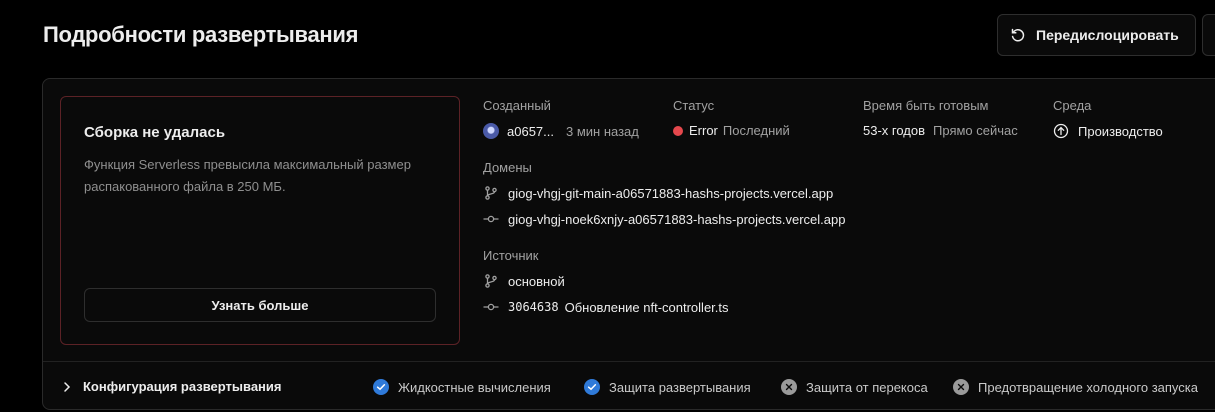  What do you see at coordinates (756, 130) in the screenshot?
I see `status-tag: Последний` at bounding box center [756, 130].